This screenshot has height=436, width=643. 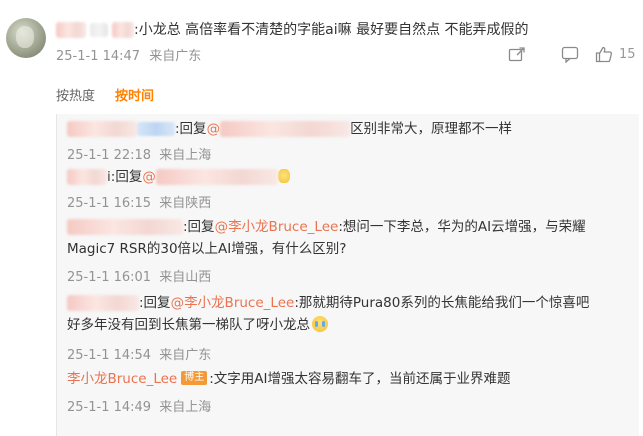 I want to click on share-action, so click(x=517, y=54).